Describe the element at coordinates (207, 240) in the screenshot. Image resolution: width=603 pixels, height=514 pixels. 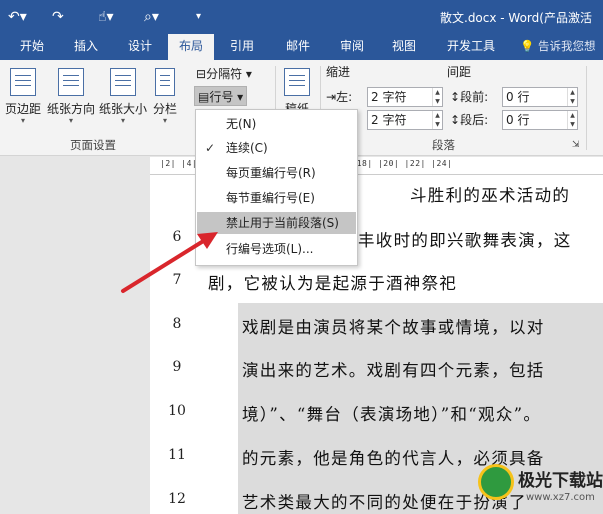
I see `arrow-head` at that location.